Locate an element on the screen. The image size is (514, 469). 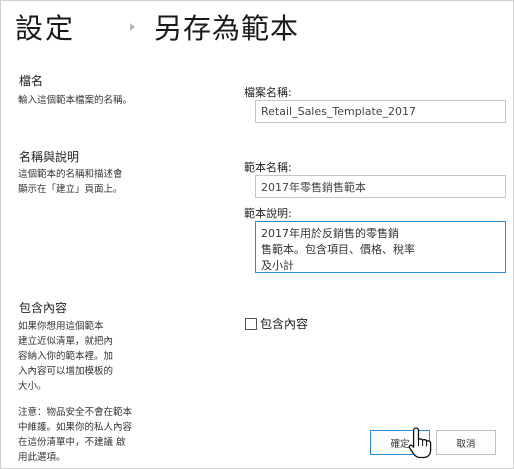
include-content-note-line: 用此選項。 is located at coordinates (42, 457).